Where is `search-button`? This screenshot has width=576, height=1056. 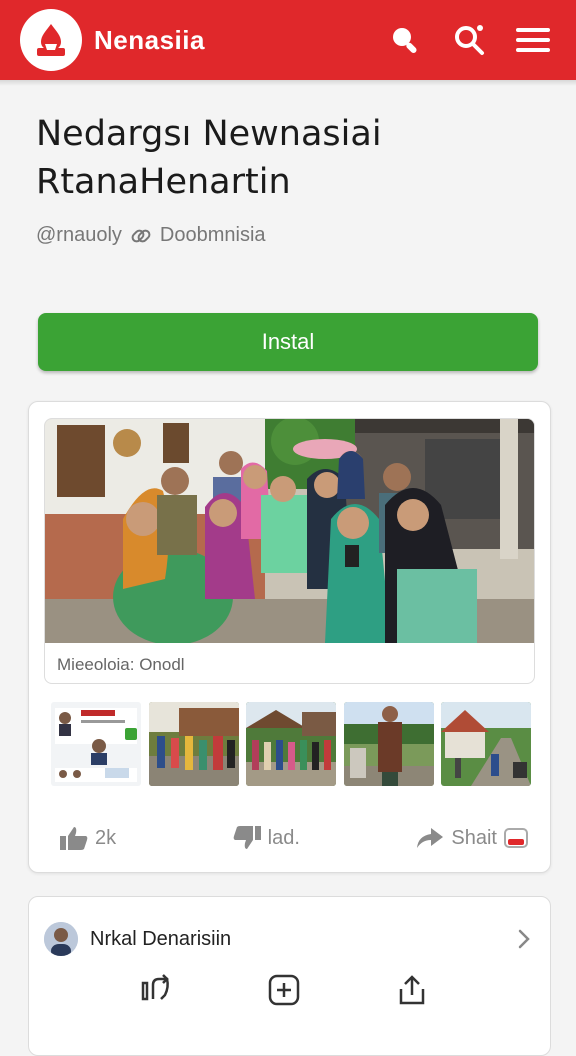 search-button is located at coordinates (405, 40).